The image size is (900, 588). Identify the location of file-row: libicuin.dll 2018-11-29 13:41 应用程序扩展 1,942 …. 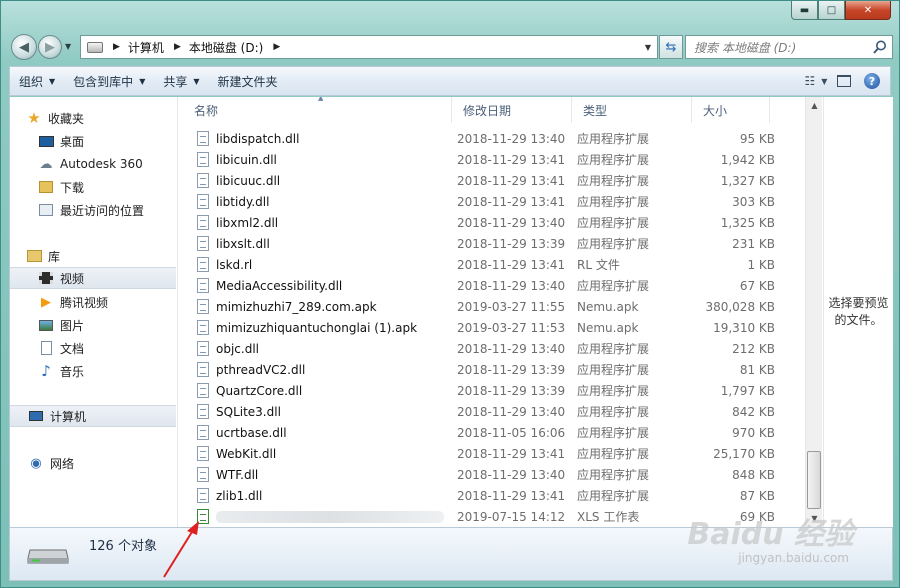
(503, 159).